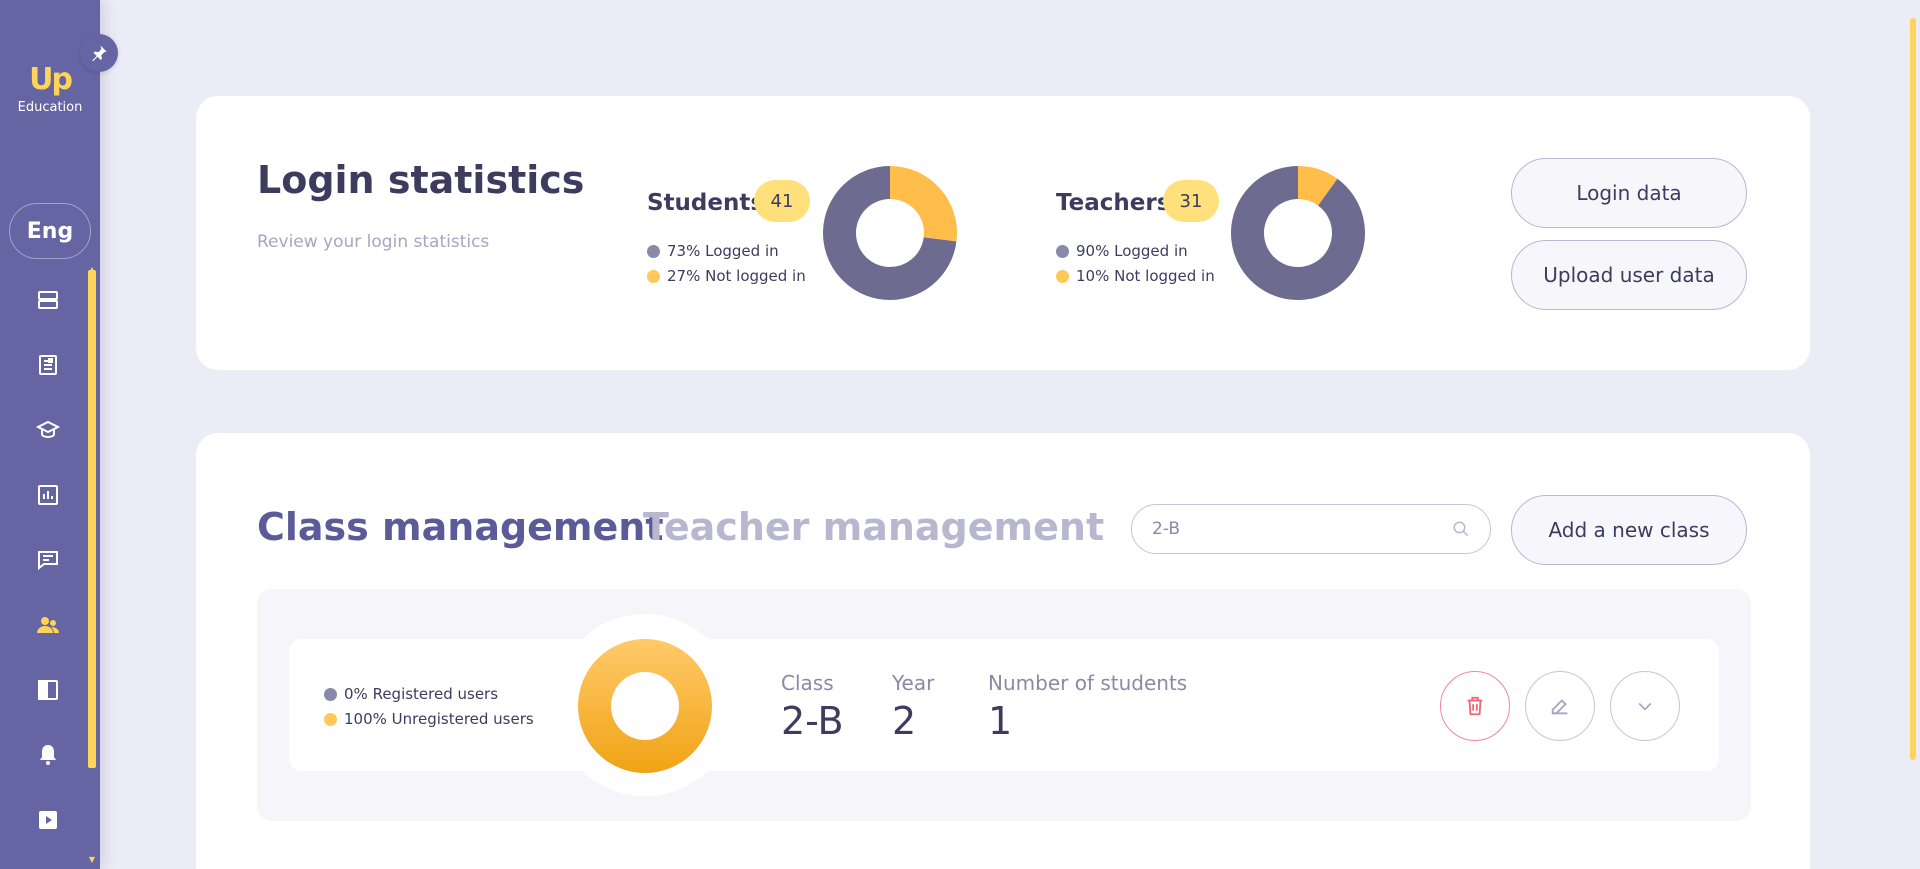 The width and height of the screenshot is (1920, 869). I want to click on graduation-icon, so click(48, 429).